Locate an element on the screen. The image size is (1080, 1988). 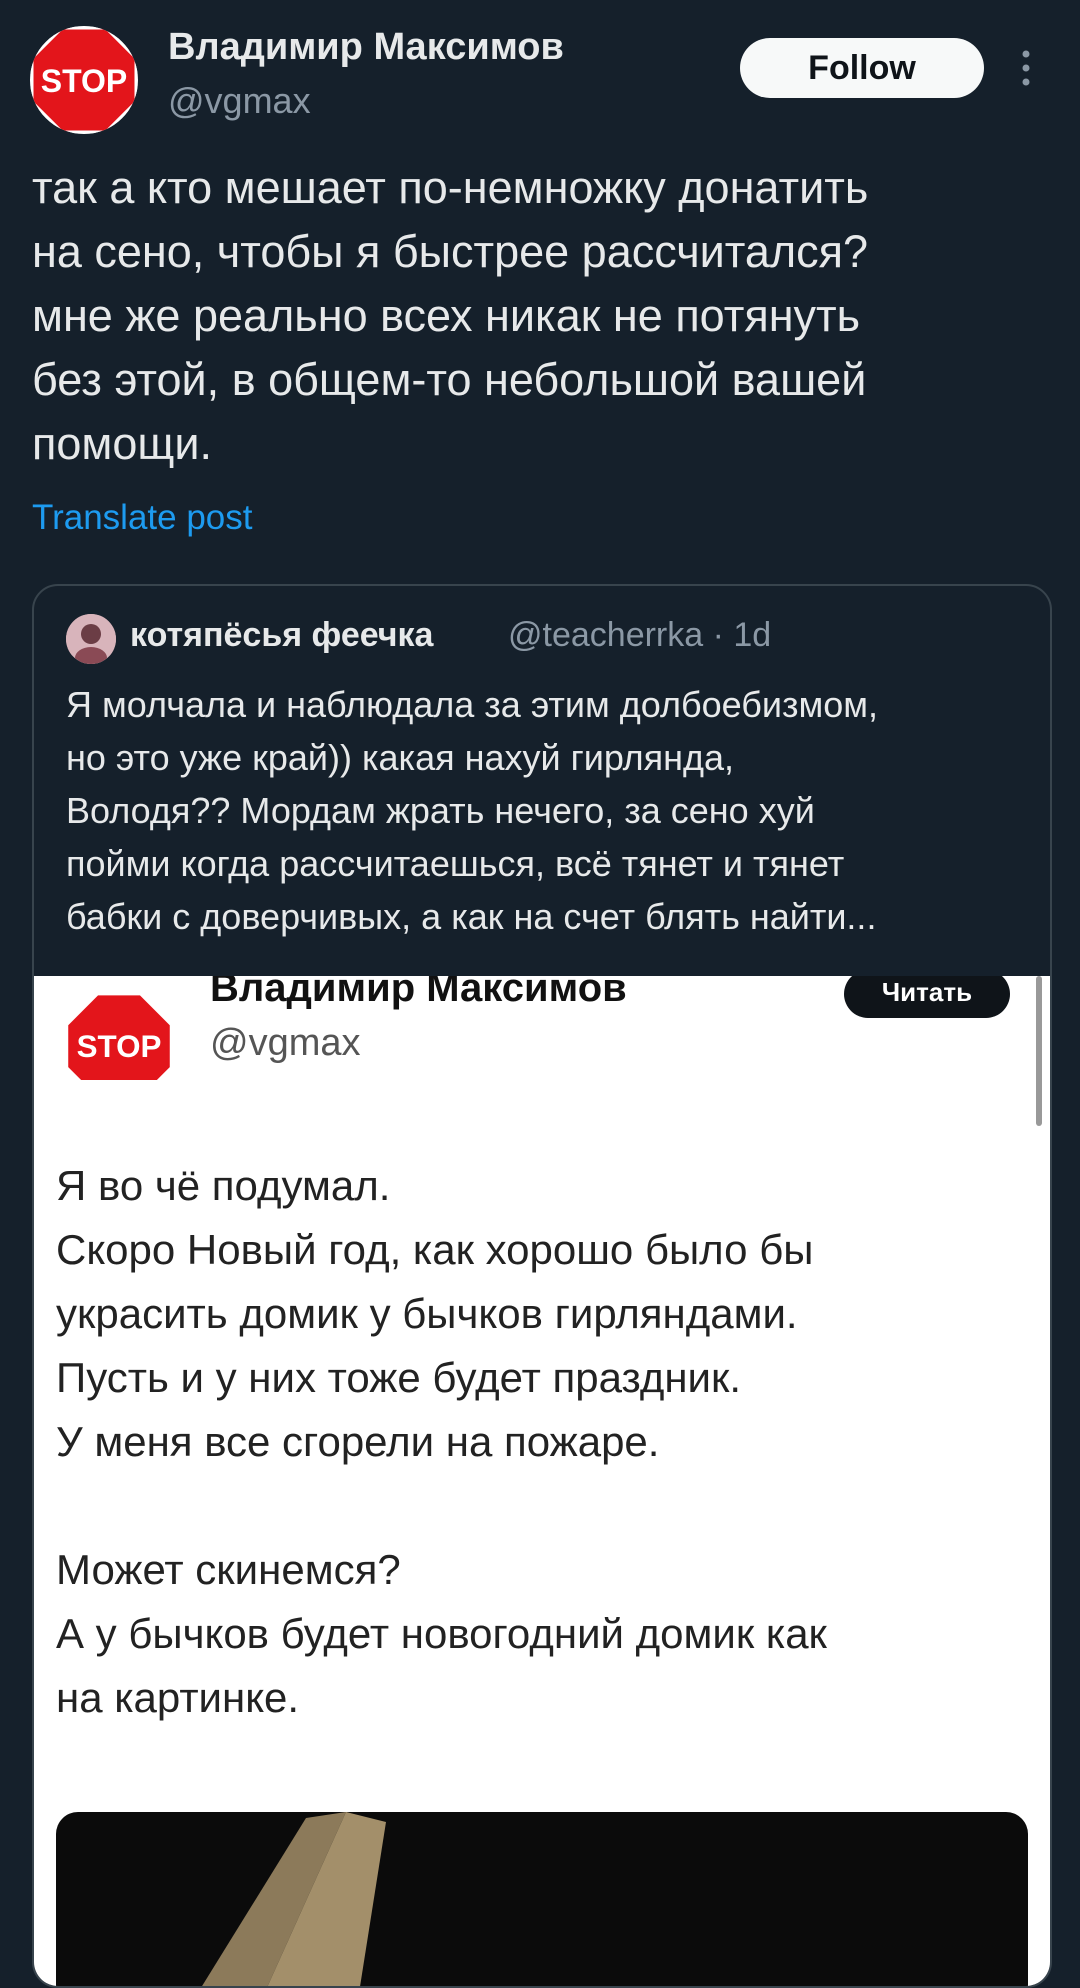
image-avatar: STOP is located at coordinates (119, 1038).